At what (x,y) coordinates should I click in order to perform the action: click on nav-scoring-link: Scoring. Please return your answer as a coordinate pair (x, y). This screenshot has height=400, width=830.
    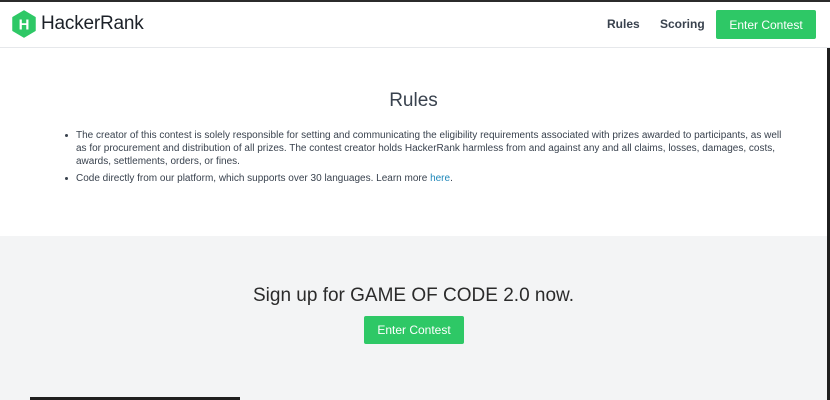
    Looking at the image, I should click on (682, 24).